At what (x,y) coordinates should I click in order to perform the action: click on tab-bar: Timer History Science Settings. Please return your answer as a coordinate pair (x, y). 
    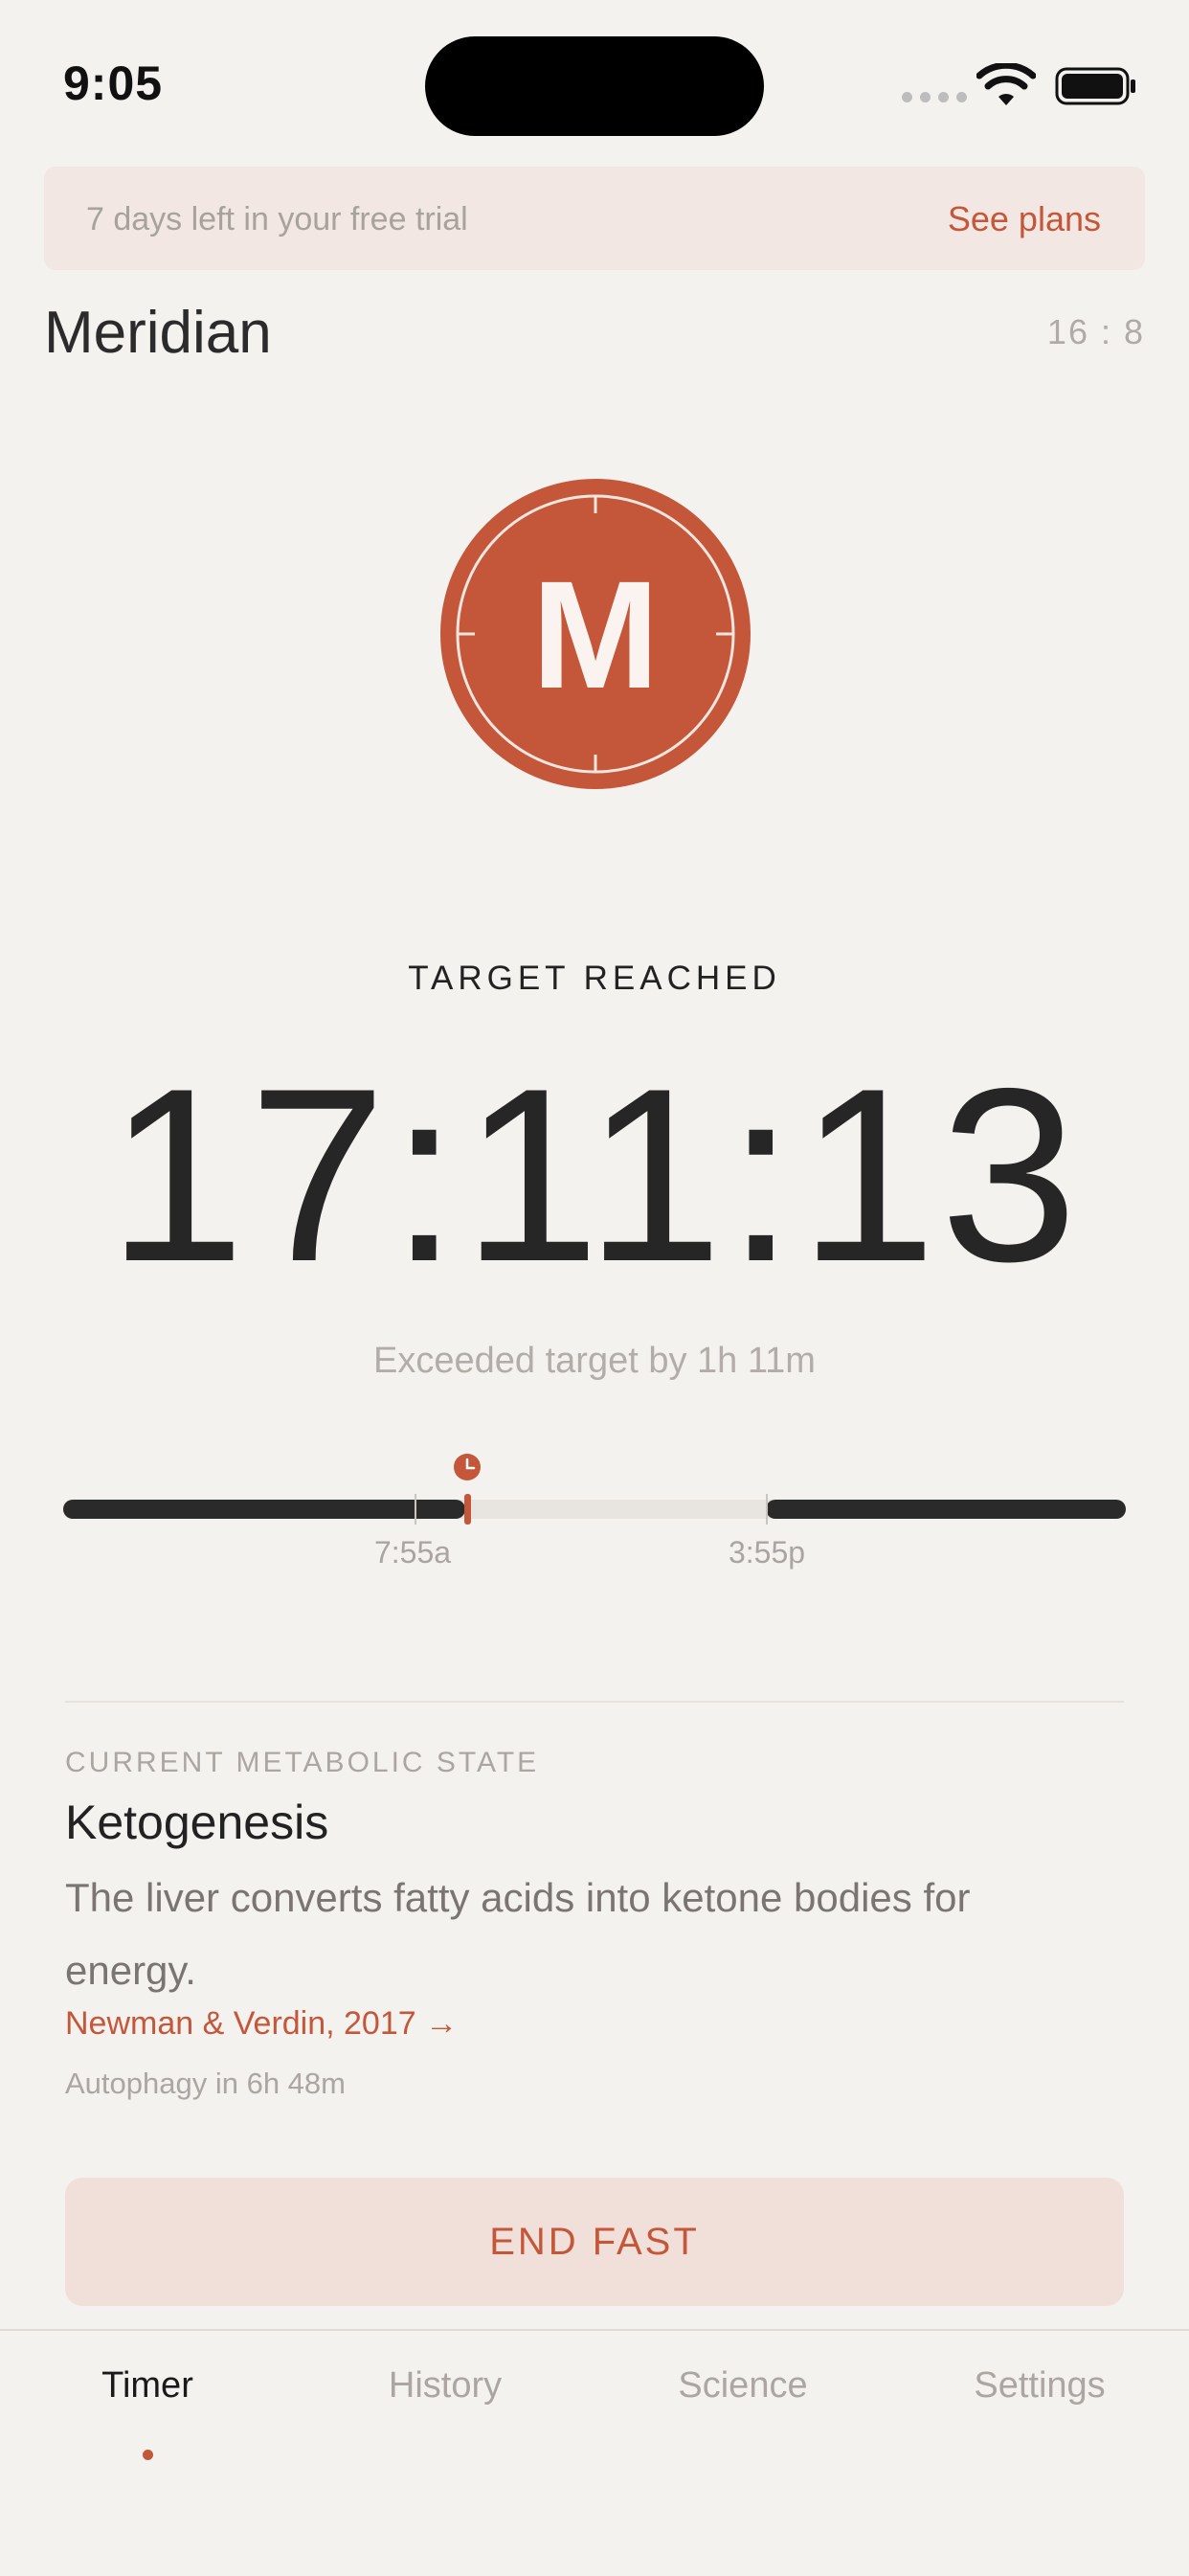
    Looking at the image, I should click on (594, 2452).